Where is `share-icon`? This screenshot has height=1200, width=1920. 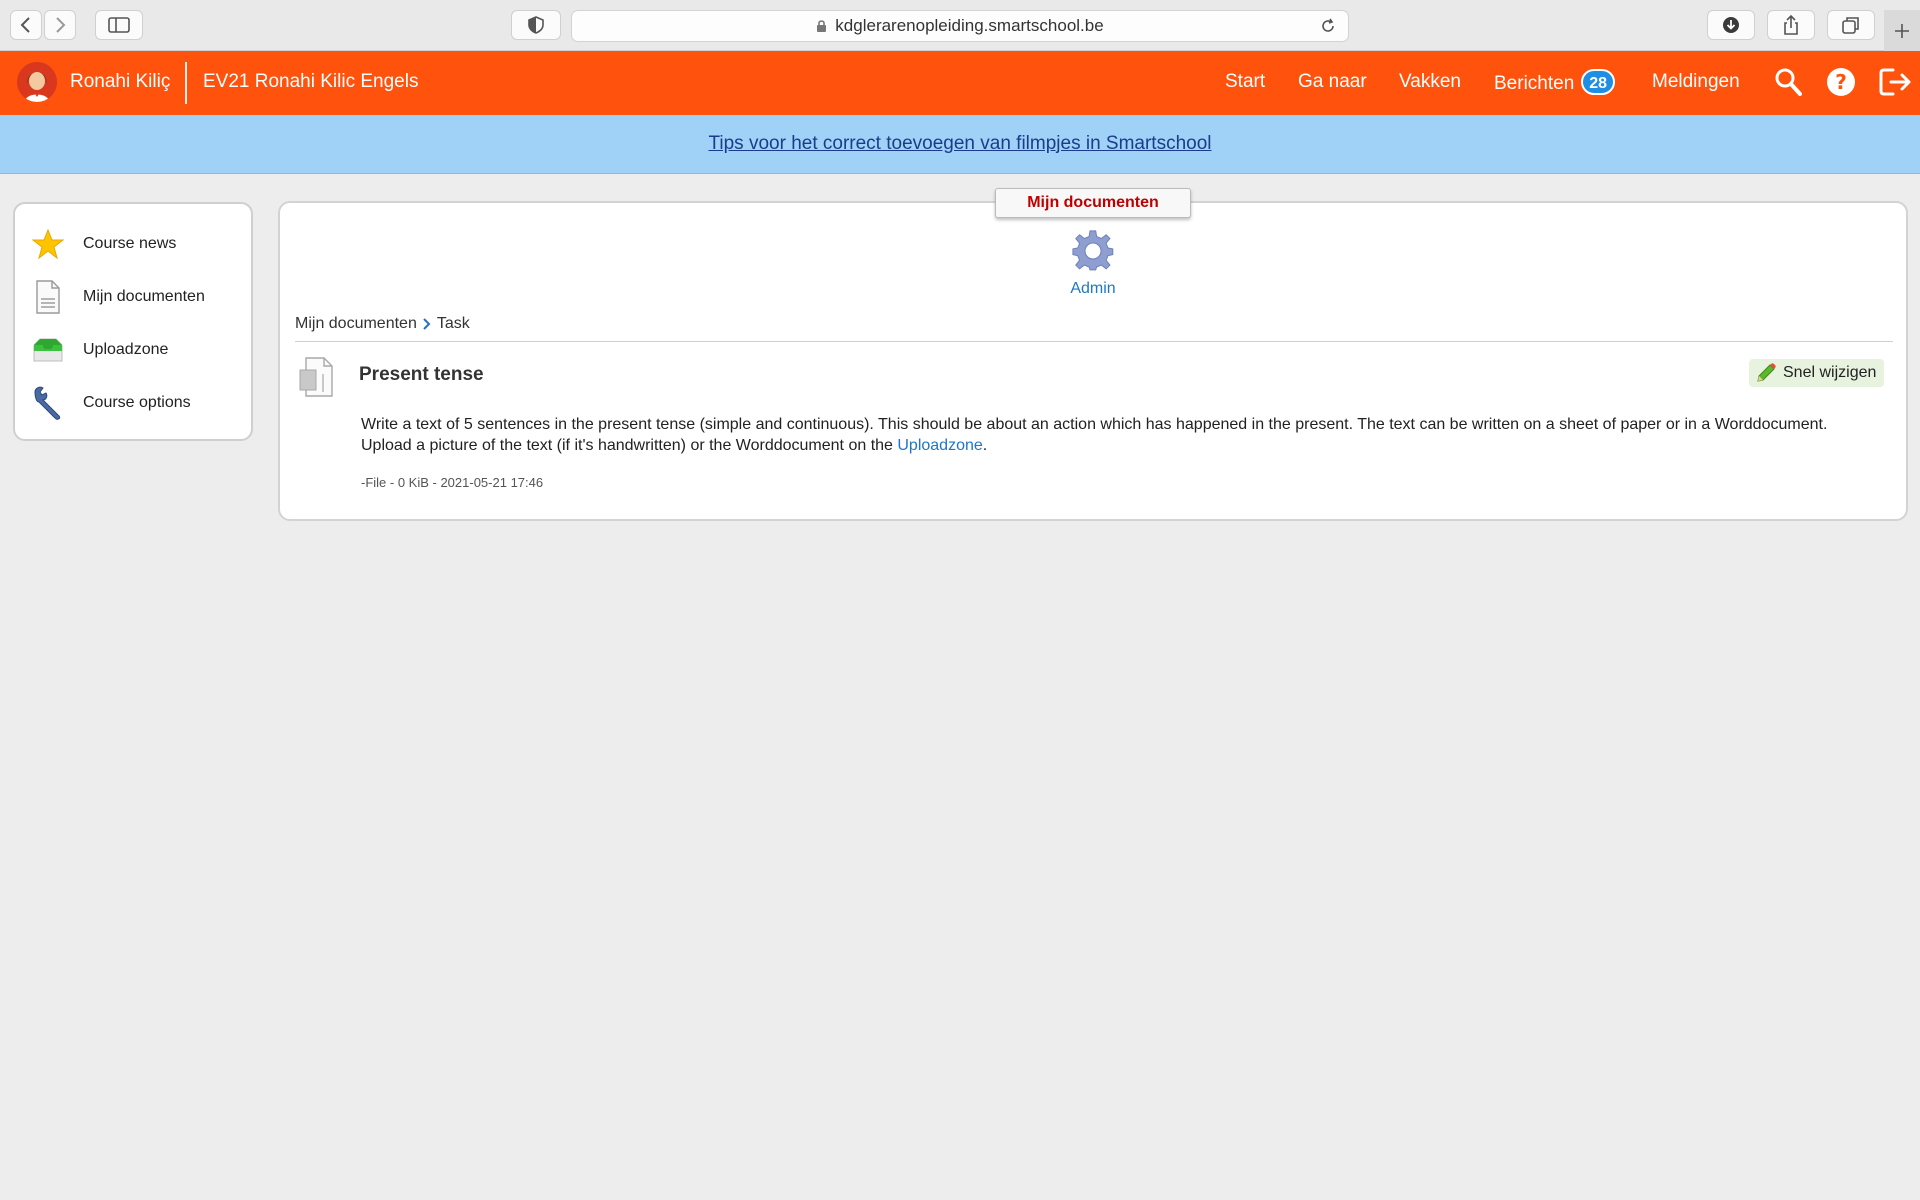 share-icon is located at coordinates (1791, 25).